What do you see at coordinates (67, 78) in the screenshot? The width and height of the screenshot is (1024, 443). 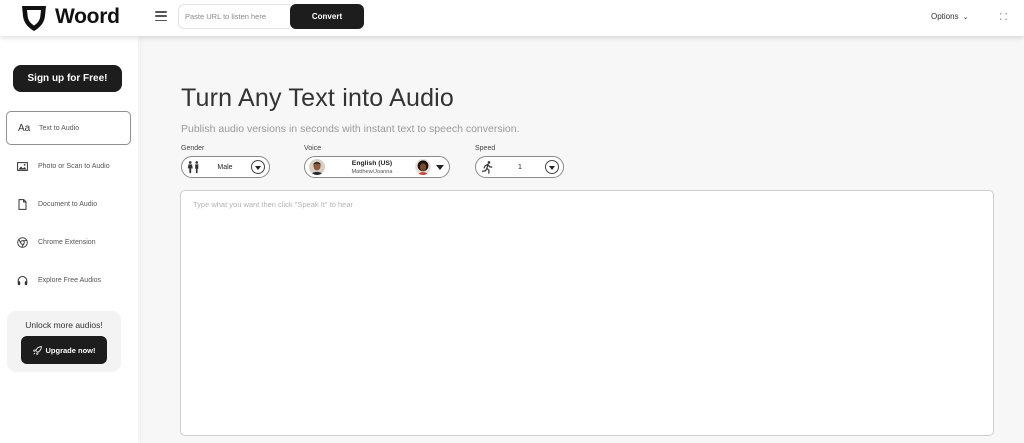 I see `signup-button: Sign up for Free!` at bounding box center [67, 78].